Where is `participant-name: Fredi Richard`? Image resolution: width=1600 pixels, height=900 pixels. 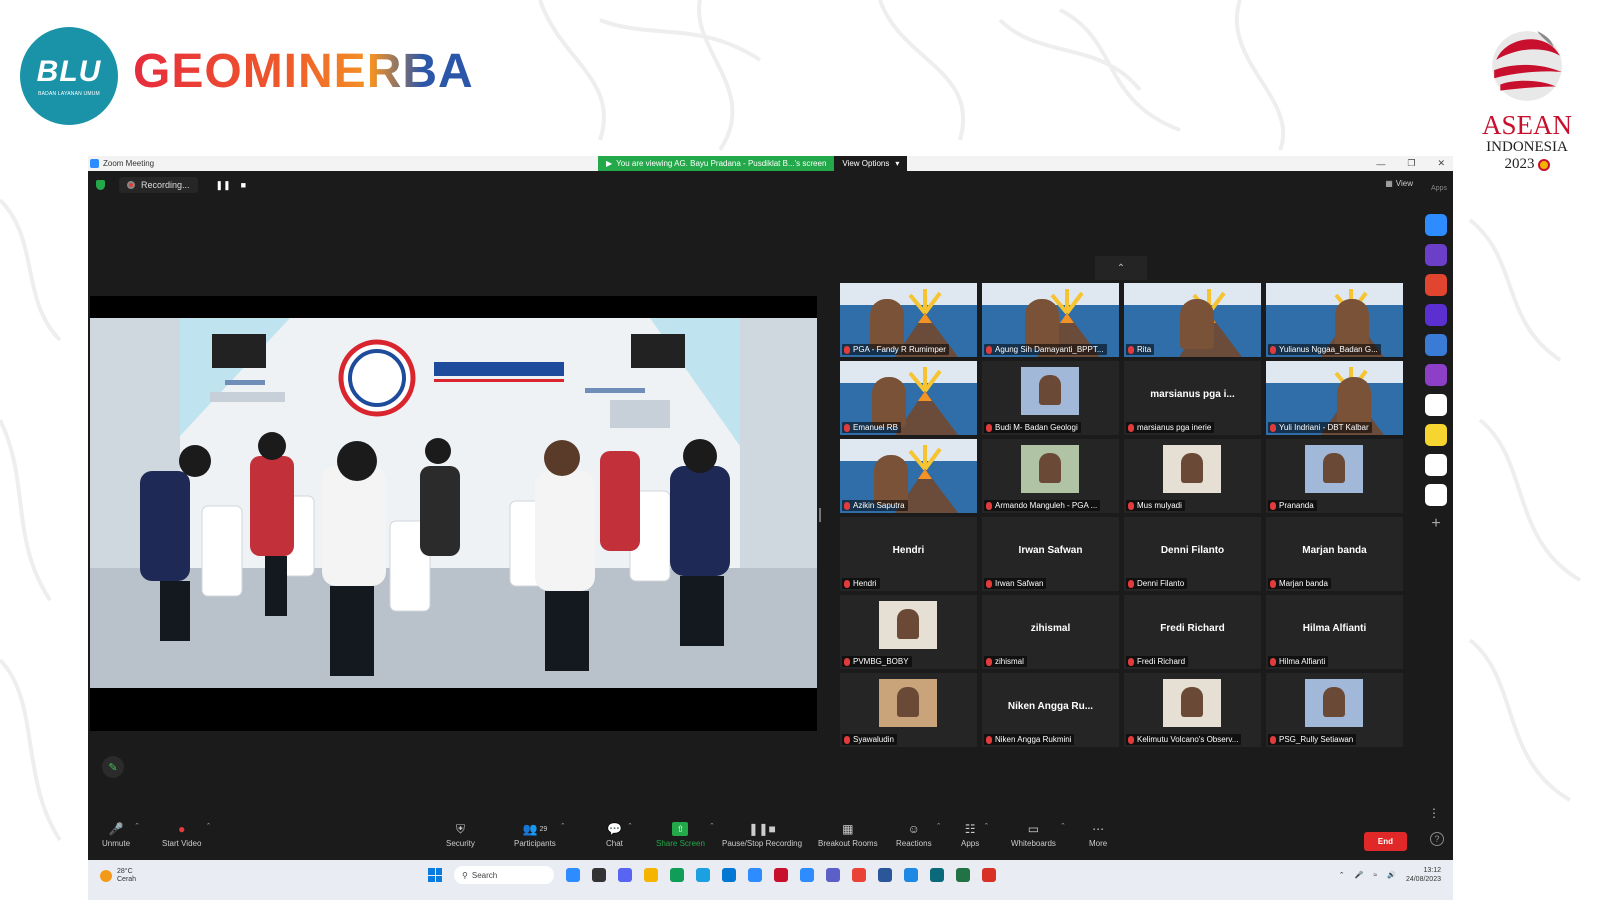
participant-name: Fredi Richard is located at coordinates (1192, 628).